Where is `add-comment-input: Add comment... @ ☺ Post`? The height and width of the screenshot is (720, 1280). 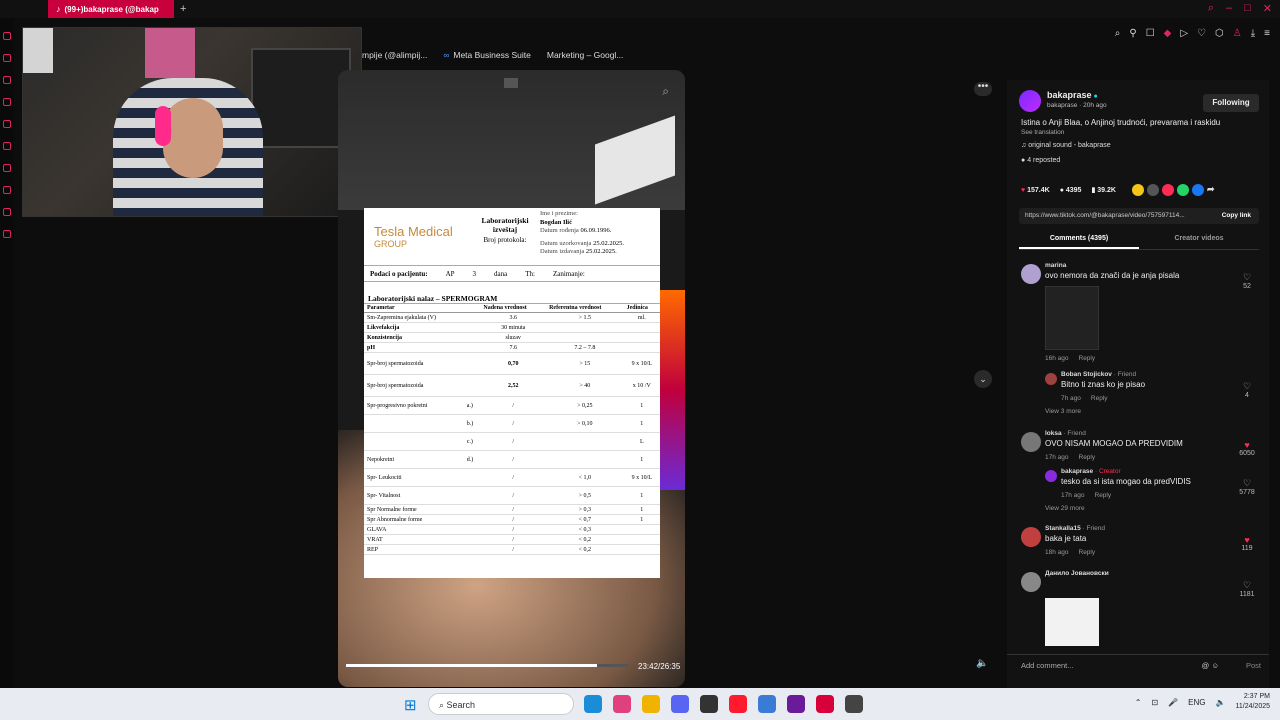 add-comment-input: Add comment... @ ☺ Post is located at coordinates (1138, 665).